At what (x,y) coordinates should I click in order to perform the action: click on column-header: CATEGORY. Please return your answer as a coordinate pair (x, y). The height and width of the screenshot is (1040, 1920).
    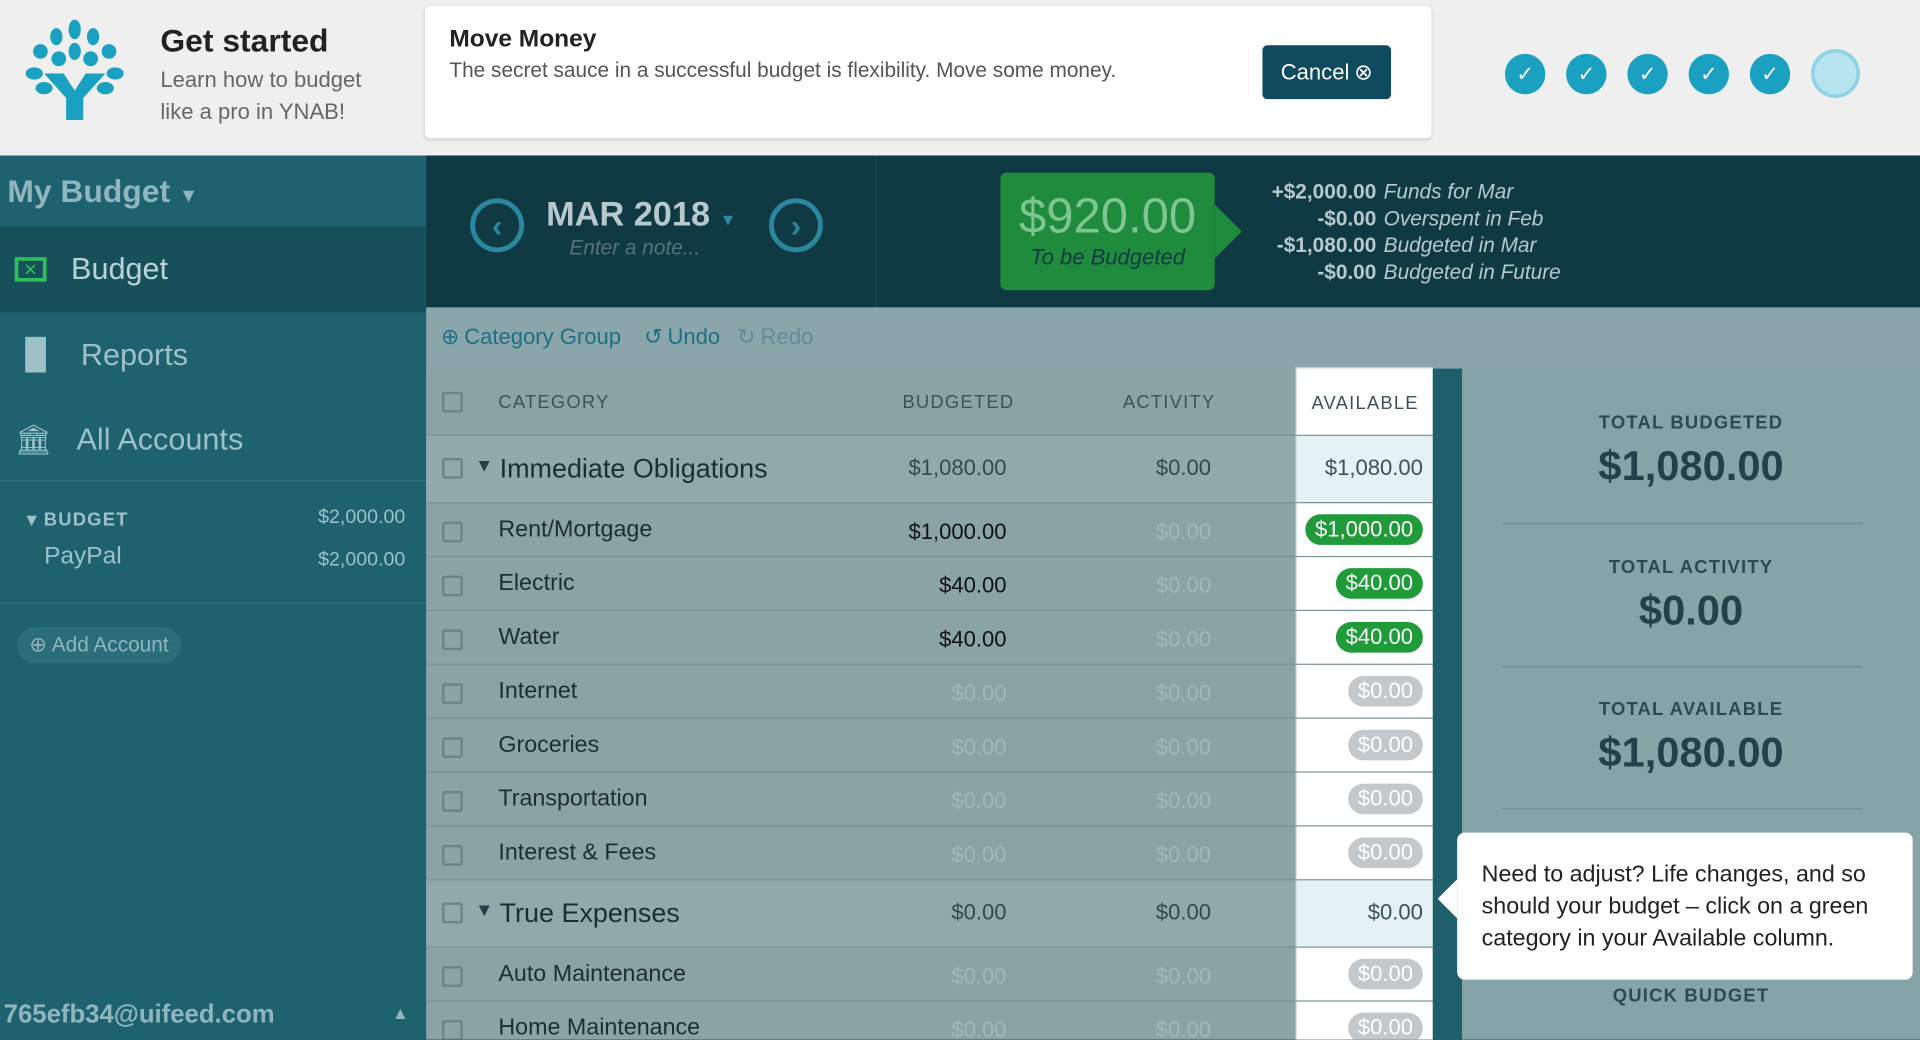
    Looking at the image, I should click on (553, 402).